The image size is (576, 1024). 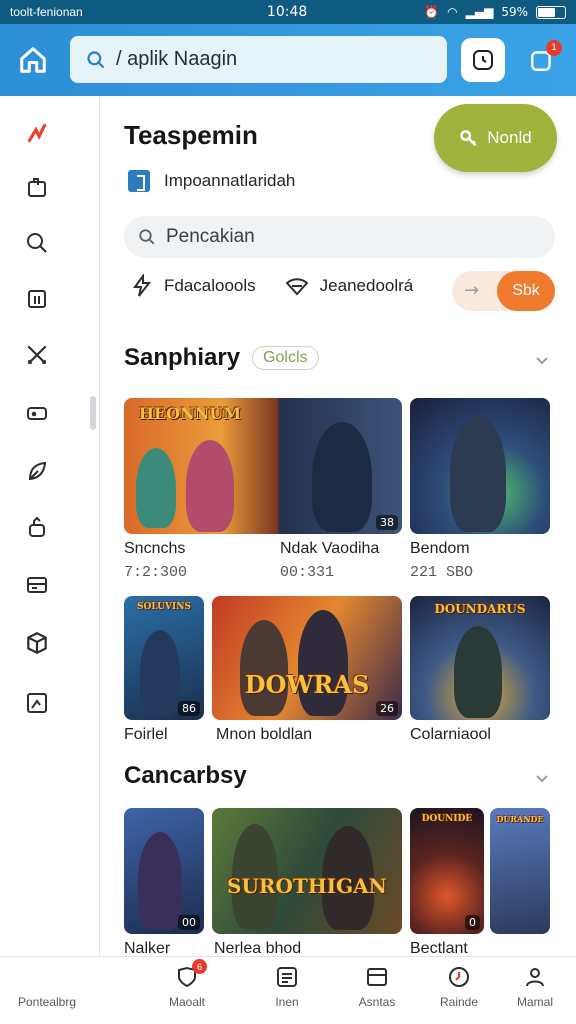 I want to click on home-button, so click(x=33, y=60).